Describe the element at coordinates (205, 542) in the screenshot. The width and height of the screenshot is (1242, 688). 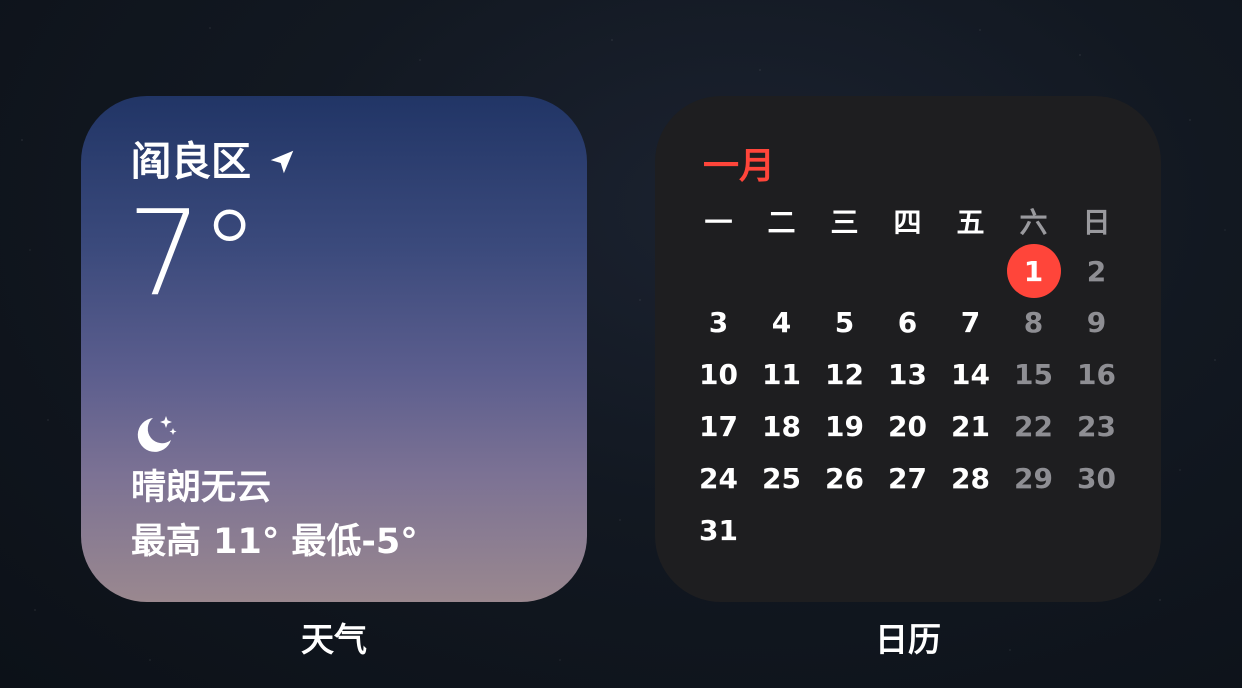
I see `weather-high: 最高 11°` at that location.